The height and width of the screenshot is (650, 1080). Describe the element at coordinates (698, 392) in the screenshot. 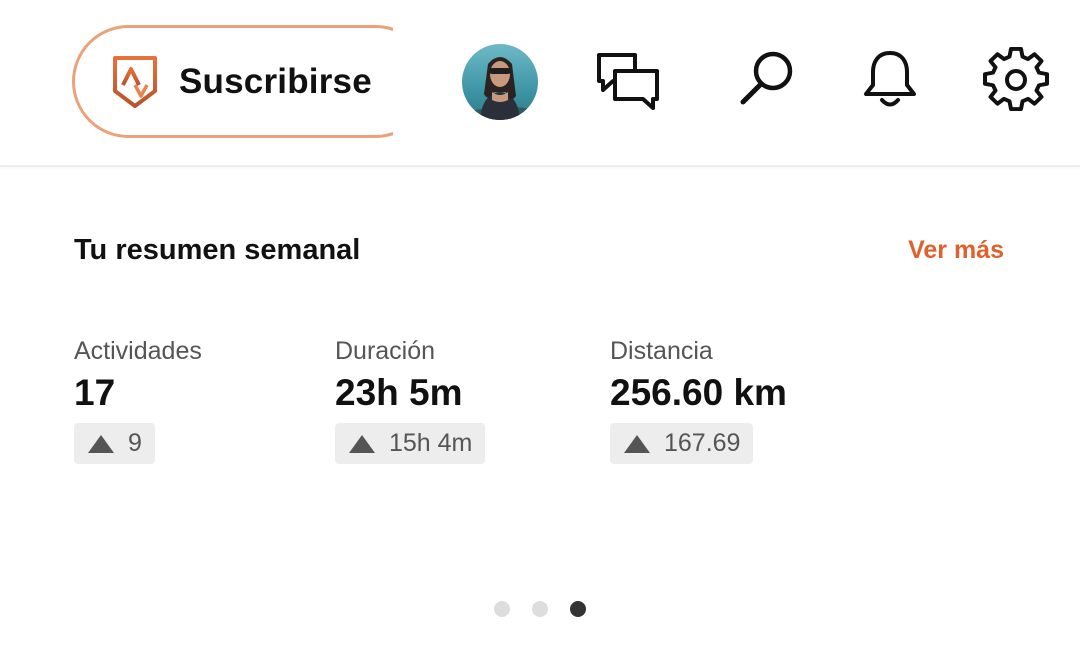

I see `stat-value: 256.60 km` at that location.